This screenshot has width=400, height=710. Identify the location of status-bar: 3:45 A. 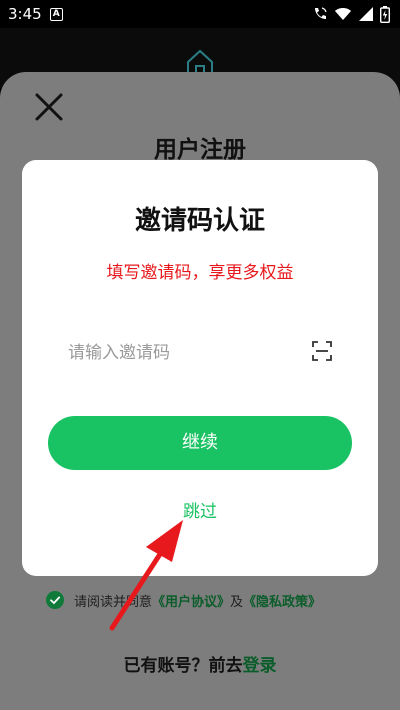
(200, 14).